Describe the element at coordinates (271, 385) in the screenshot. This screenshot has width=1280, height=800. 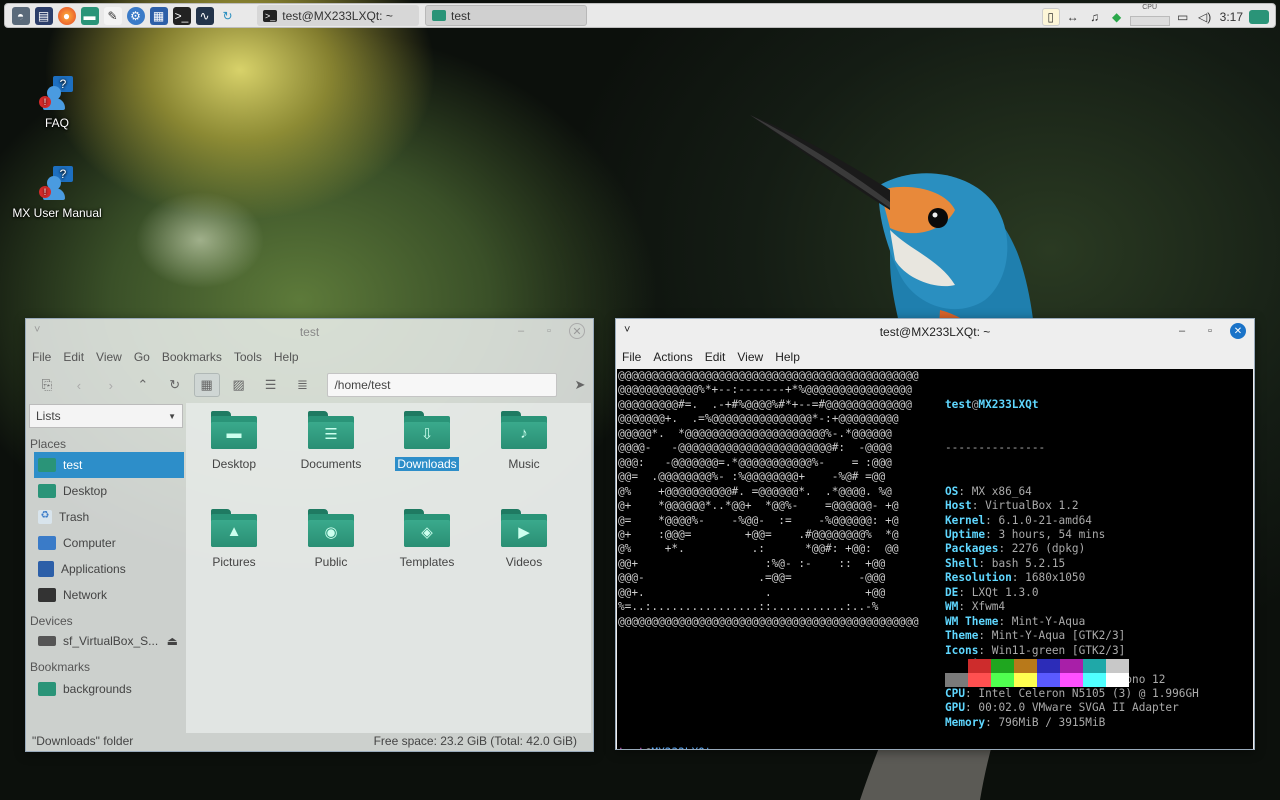
I see `compact-view-icon: ☰` at that location.